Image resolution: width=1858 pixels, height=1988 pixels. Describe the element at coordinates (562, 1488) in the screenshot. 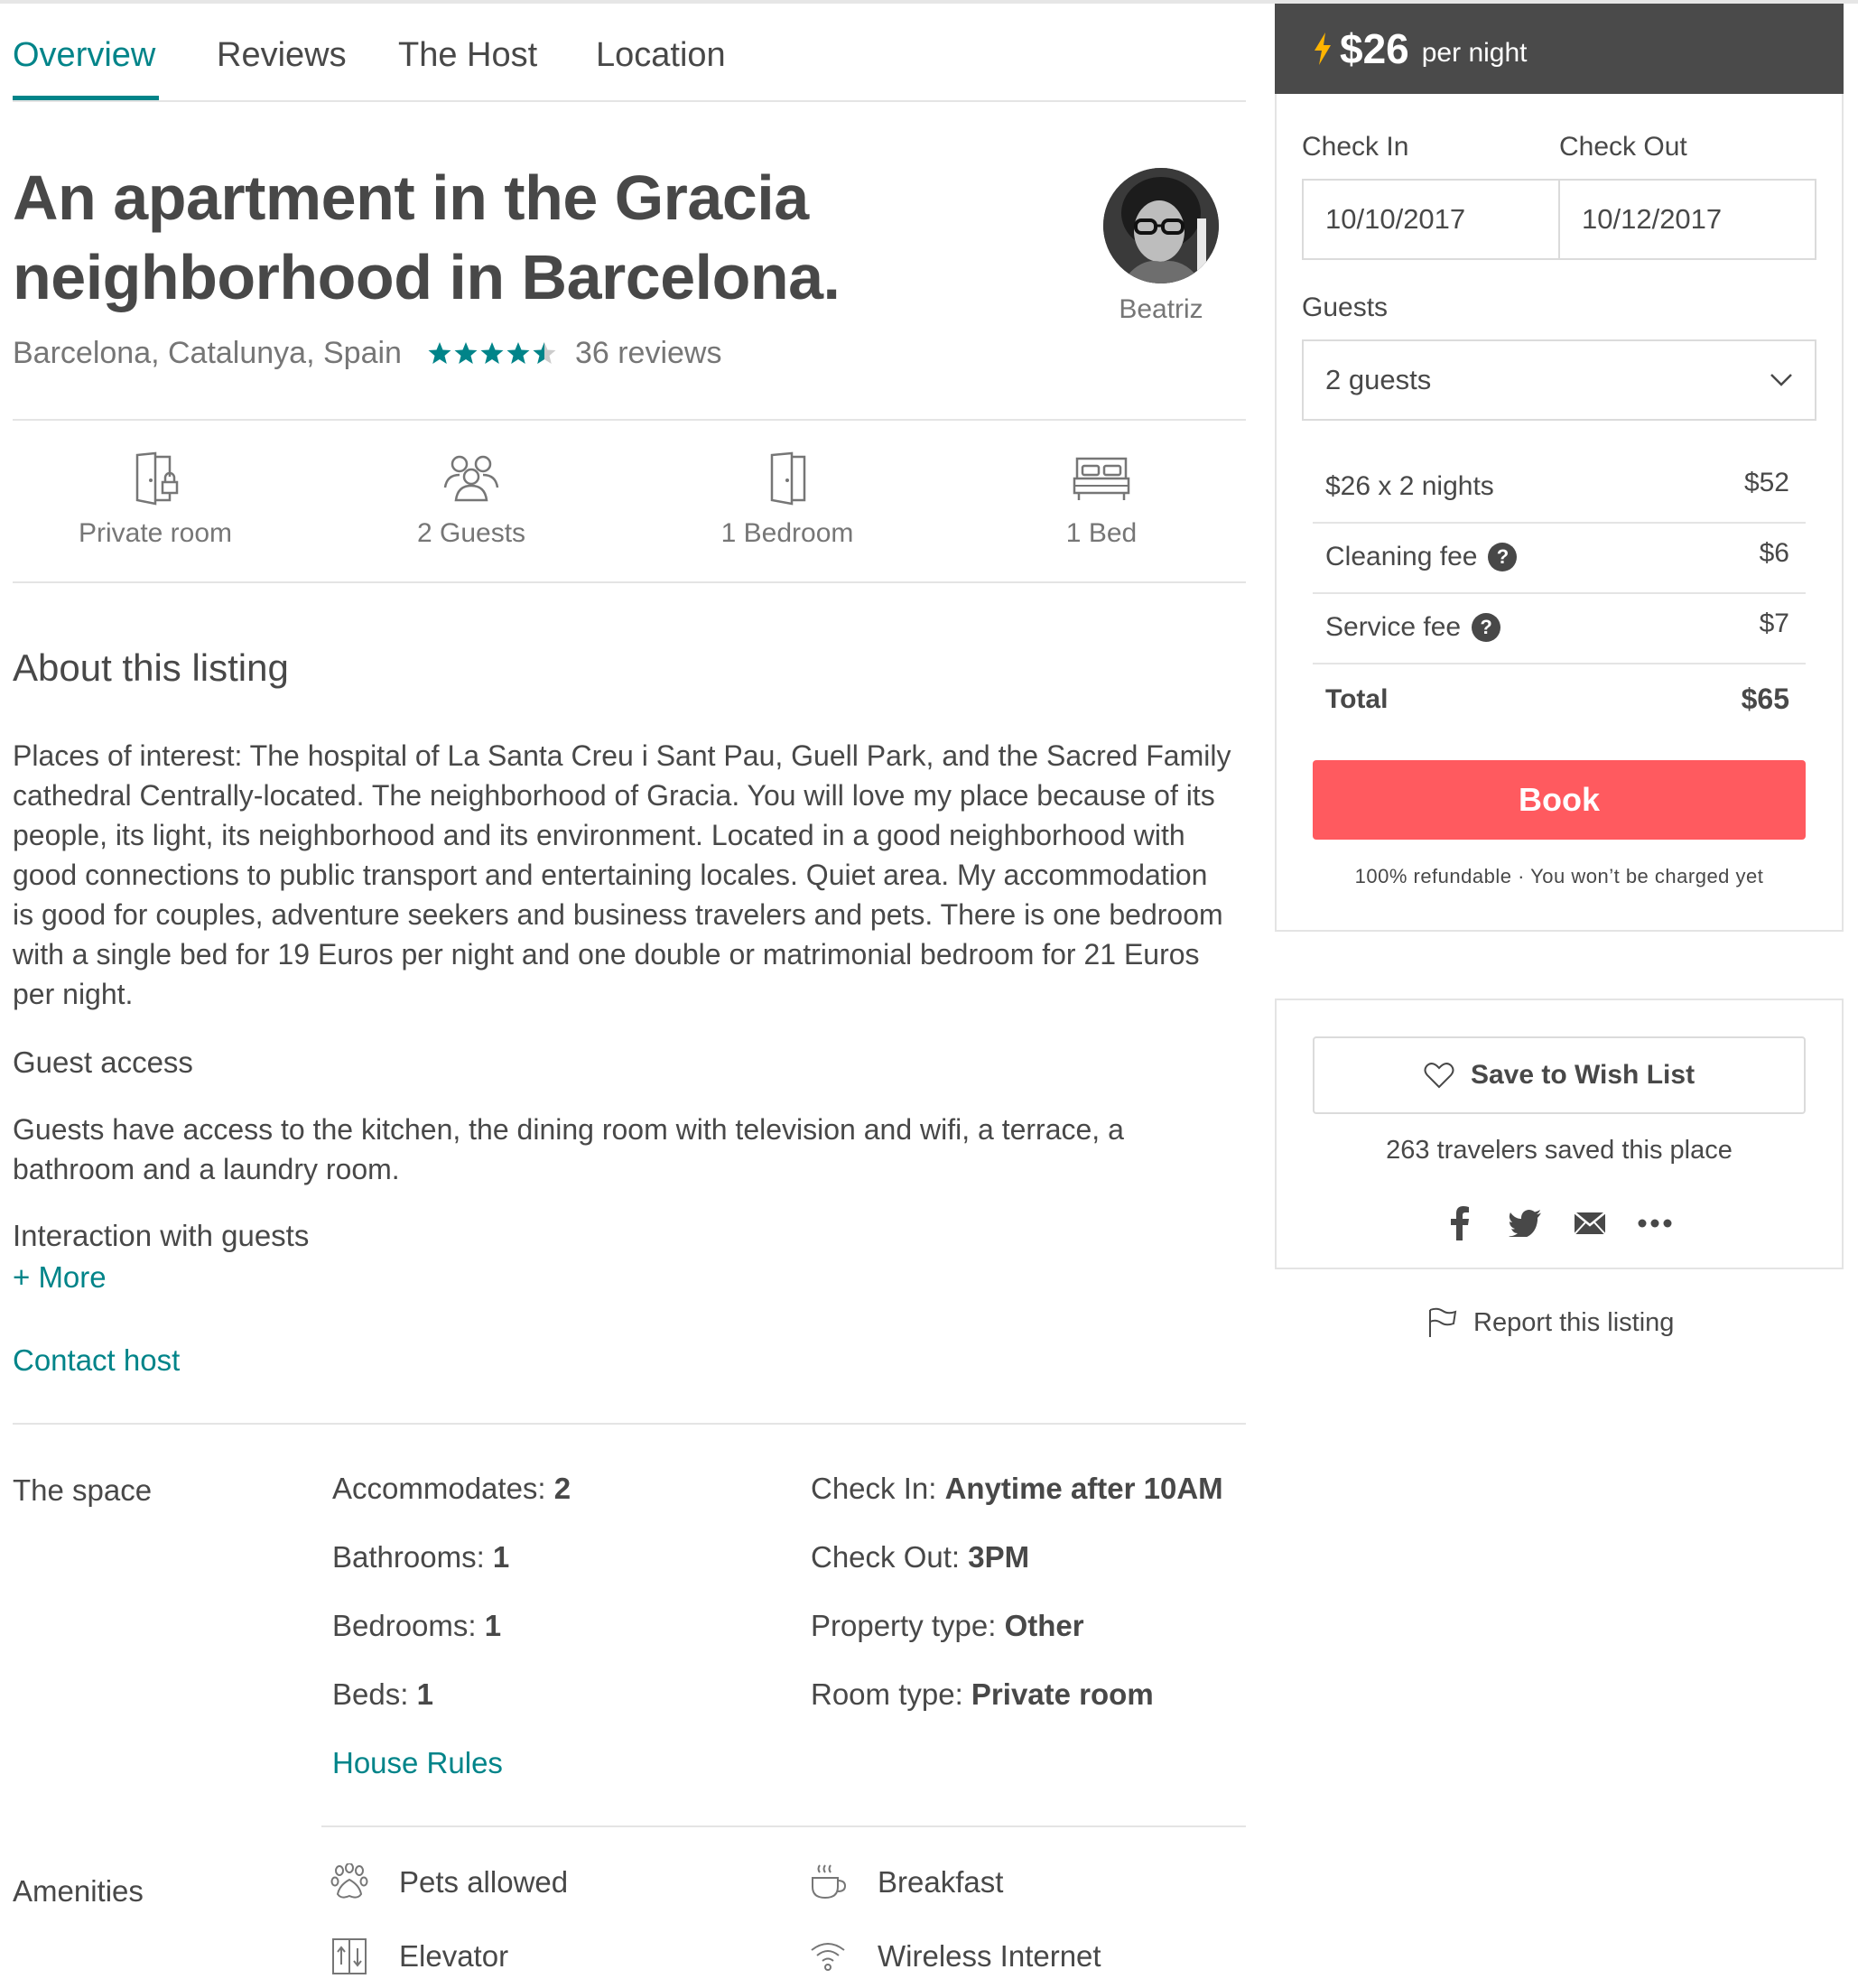

I see `space-value: 2` at that location.